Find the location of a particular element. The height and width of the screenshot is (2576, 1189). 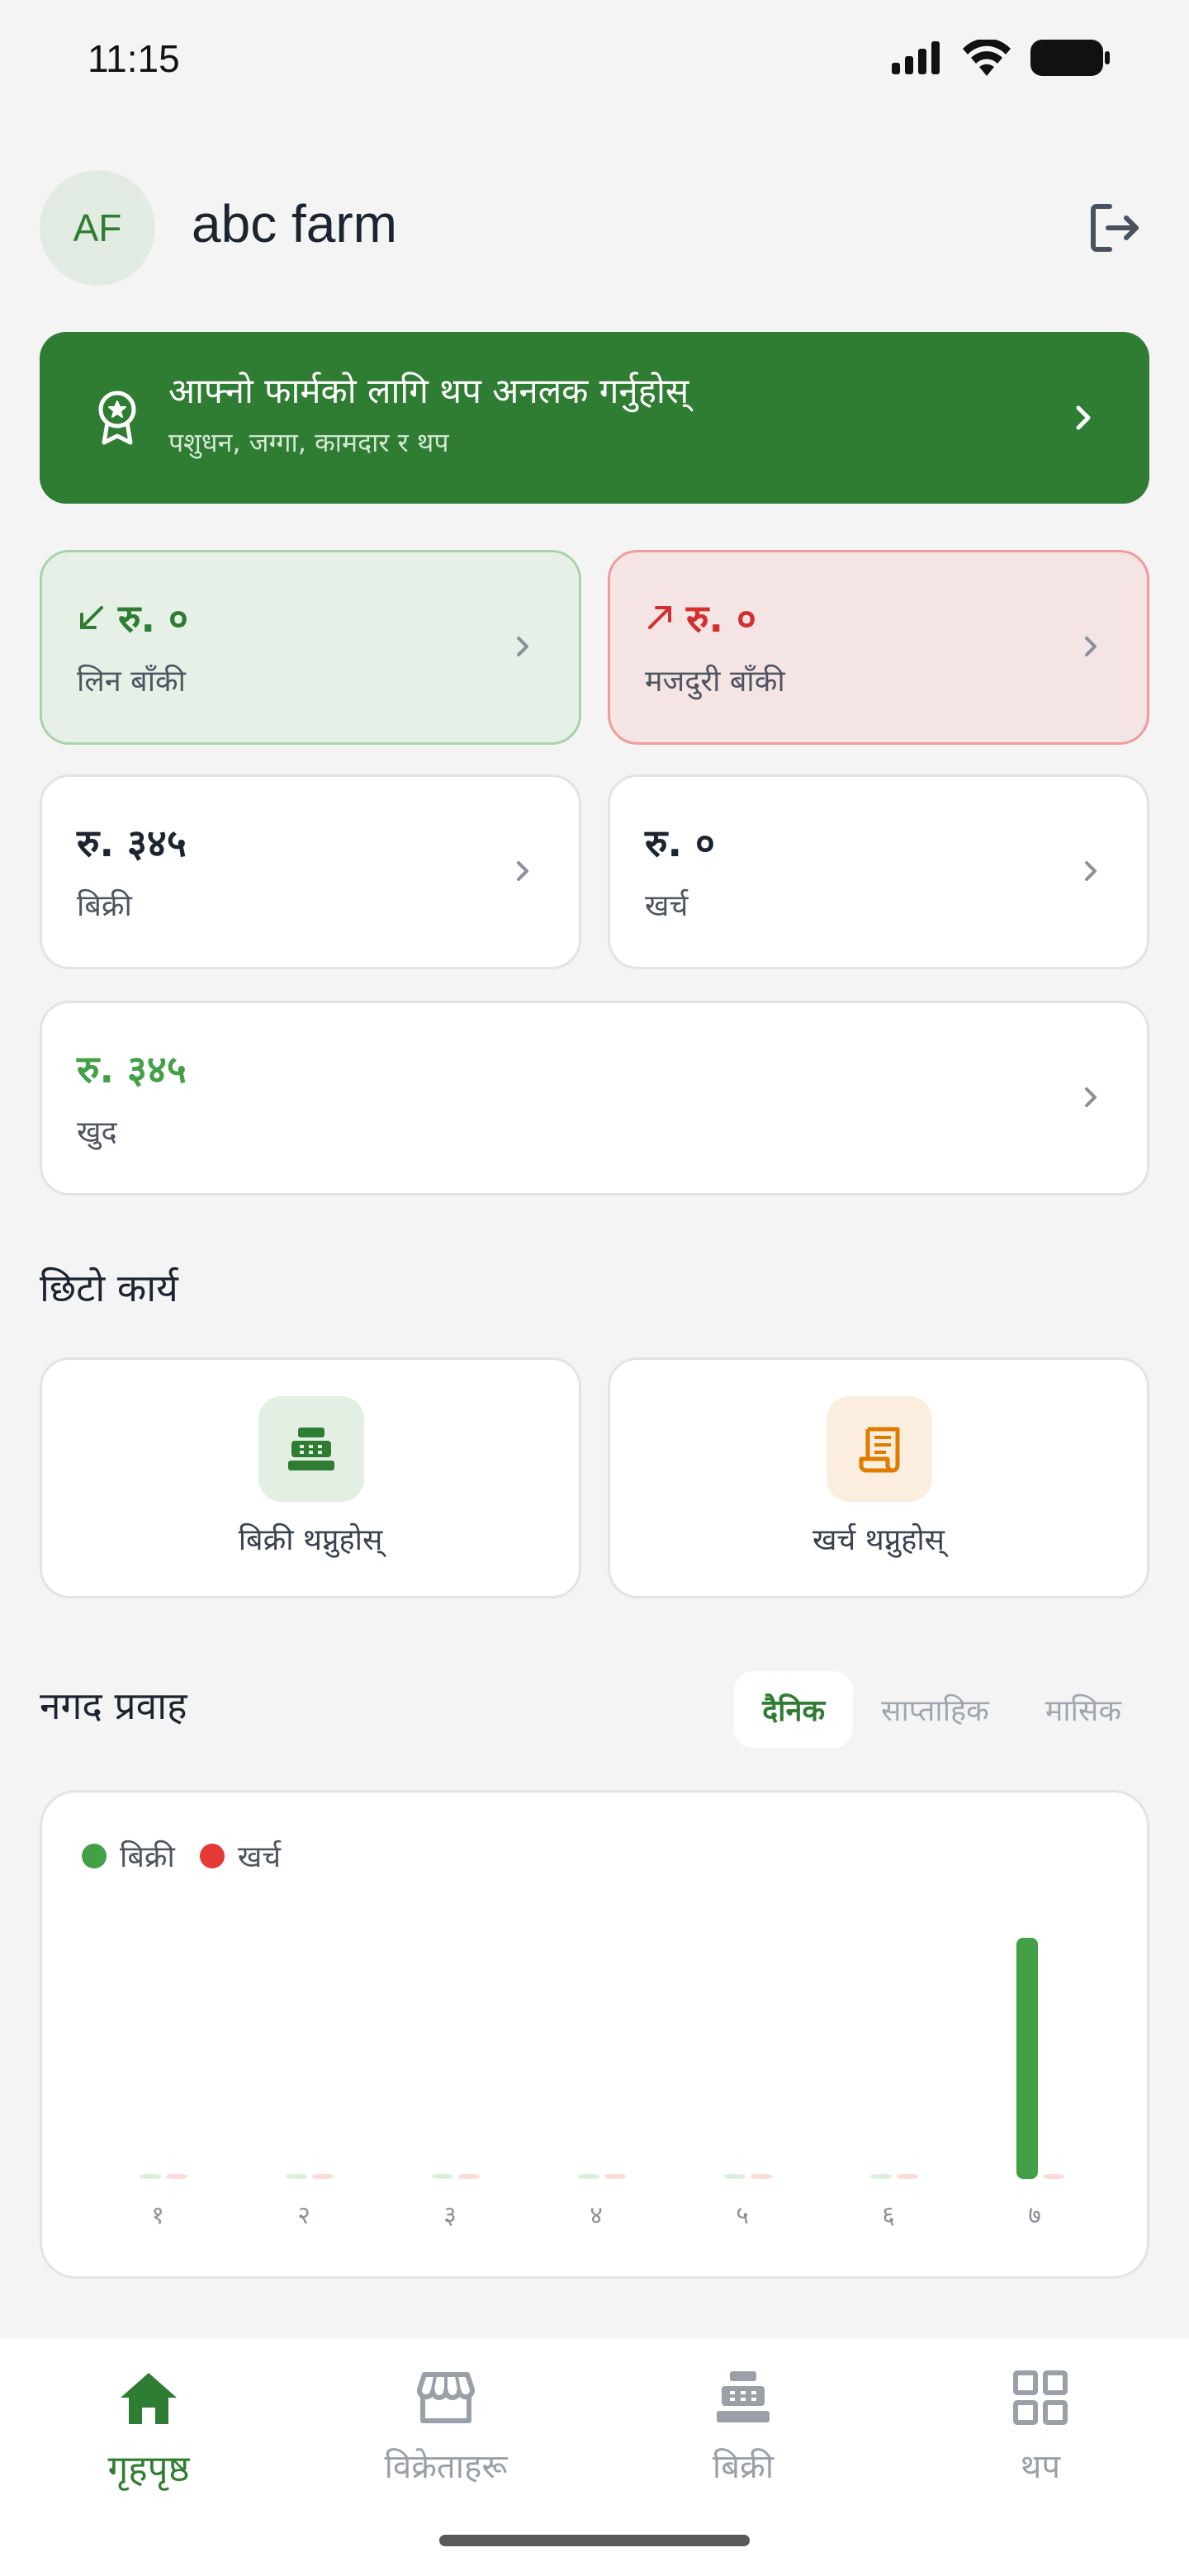

add-sale-button: बिक्री थप्नुहोस् is located at coordinates (310, 1477).